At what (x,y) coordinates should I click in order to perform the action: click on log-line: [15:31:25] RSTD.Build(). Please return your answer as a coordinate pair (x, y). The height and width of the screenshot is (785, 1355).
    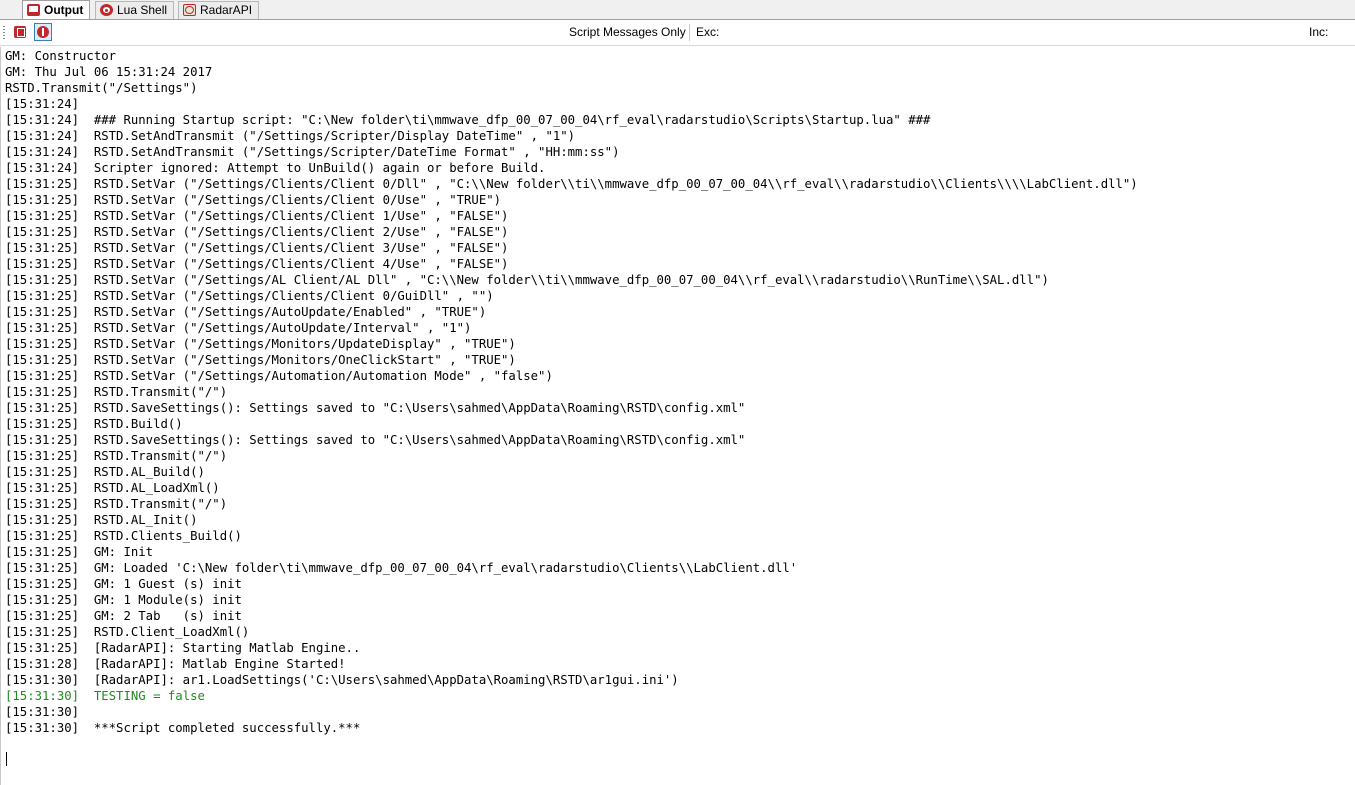
    Looking at the image, I should click on (94, 424).